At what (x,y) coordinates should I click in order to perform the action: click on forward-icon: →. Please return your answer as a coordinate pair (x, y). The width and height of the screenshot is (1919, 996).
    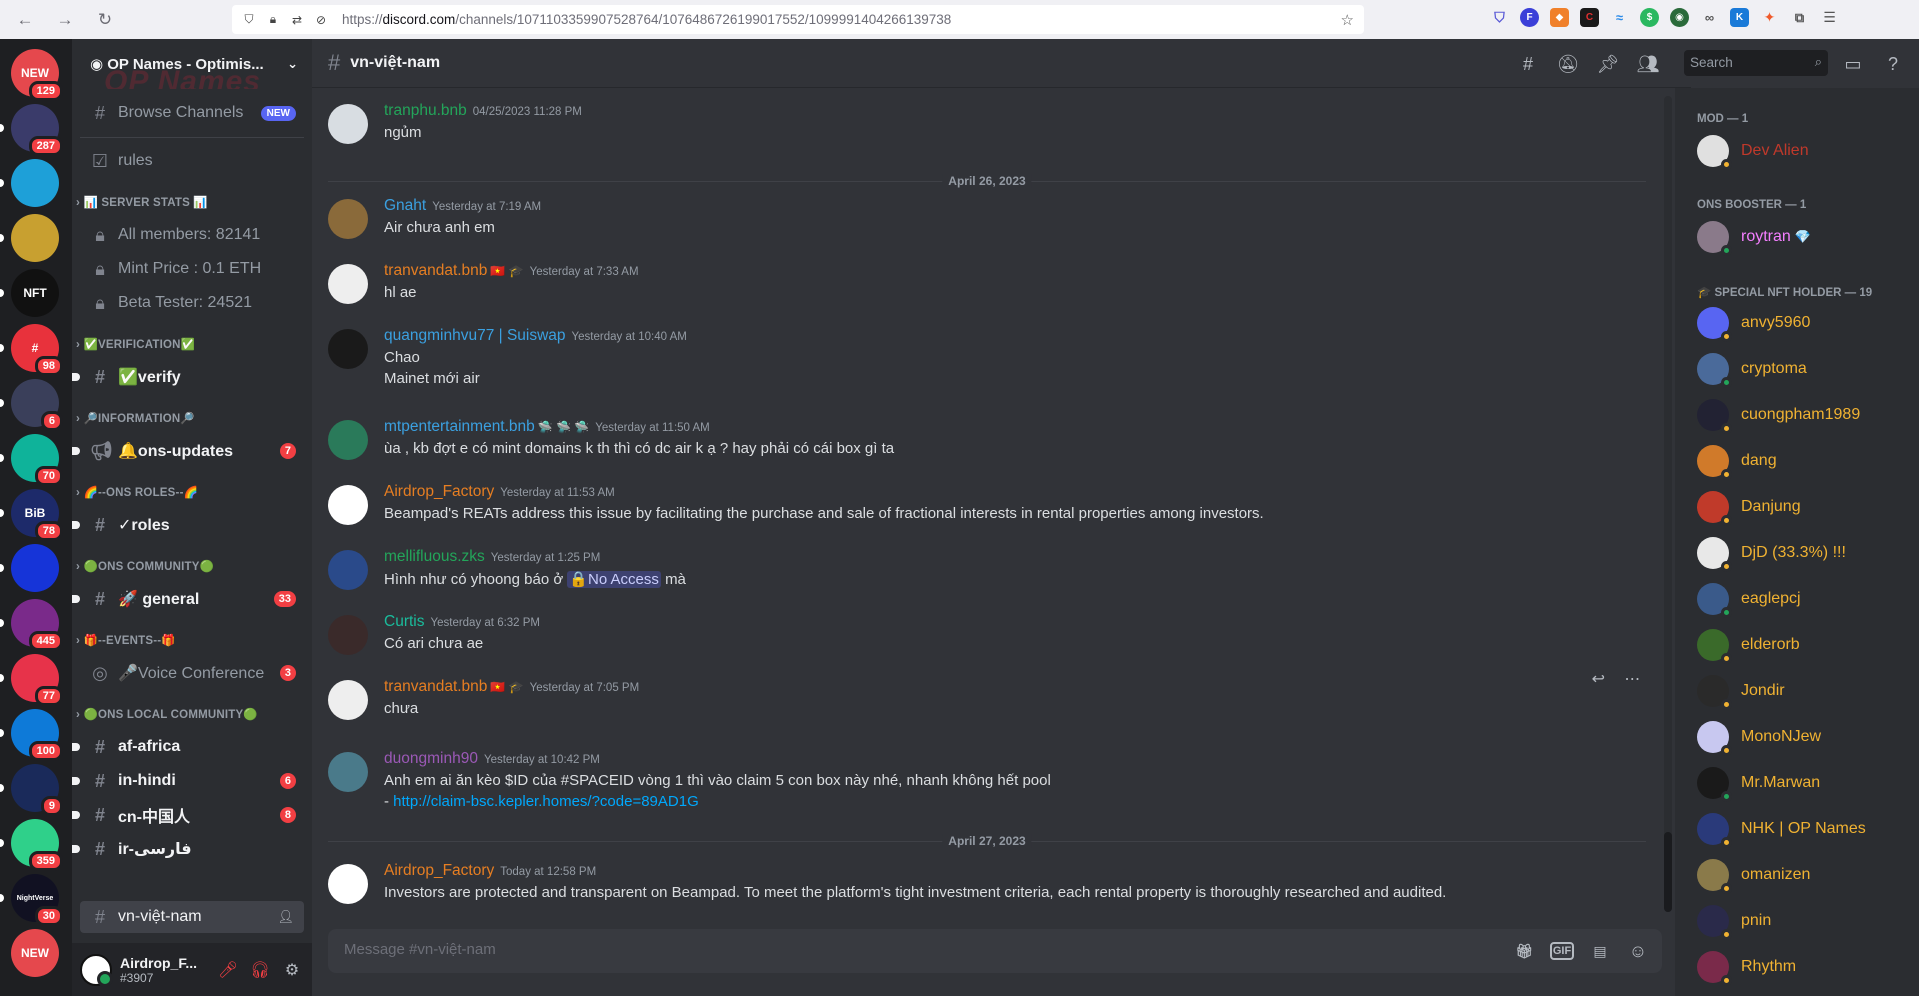
    Looking at the image, I should click on (65, 20).